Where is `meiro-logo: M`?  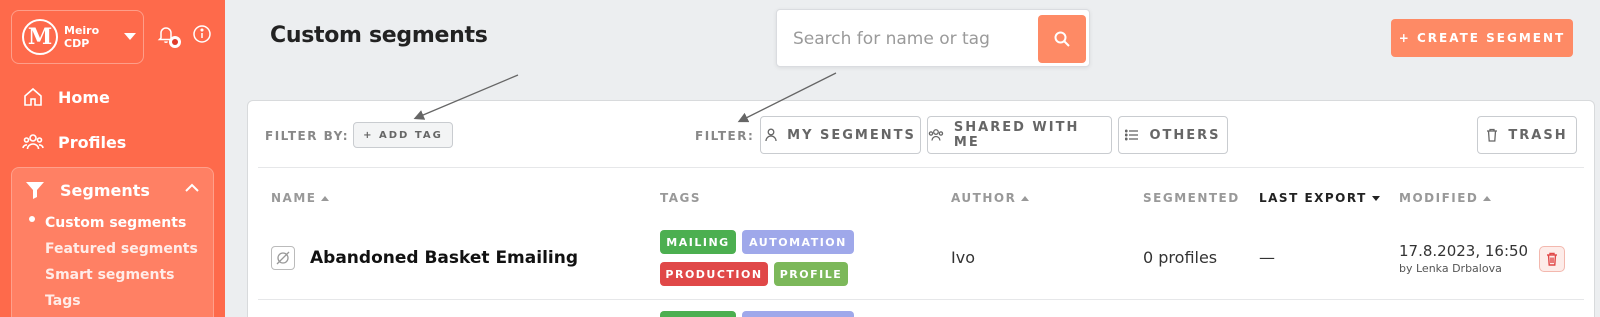 meiro-logo: M is located at coordinates (40, 37).